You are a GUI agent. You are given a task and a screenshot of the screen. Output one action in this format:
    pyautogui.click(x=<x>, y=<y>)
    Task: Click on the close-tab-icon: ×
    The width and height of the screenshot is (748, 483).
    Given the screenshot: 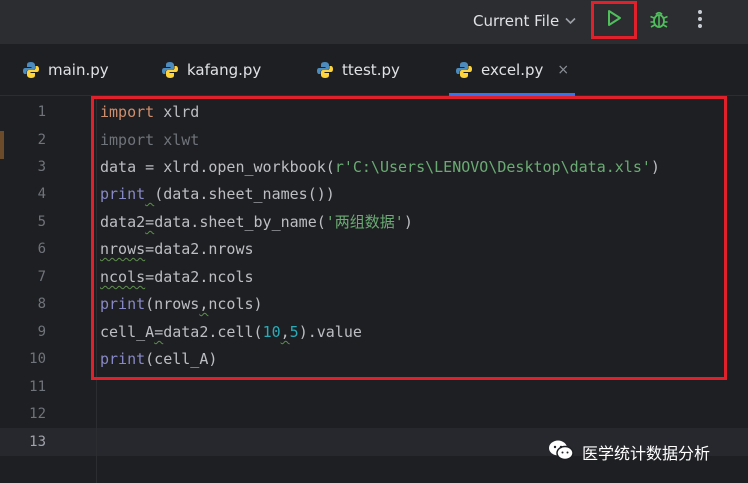 What is the action you would take?
    pyautogui.click(x=563, y=70)
    